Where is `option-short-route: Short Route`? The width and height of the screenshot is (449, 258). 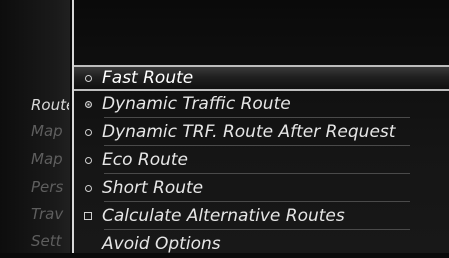
option-short-route: Short Route is located at coordinates (261, 188).